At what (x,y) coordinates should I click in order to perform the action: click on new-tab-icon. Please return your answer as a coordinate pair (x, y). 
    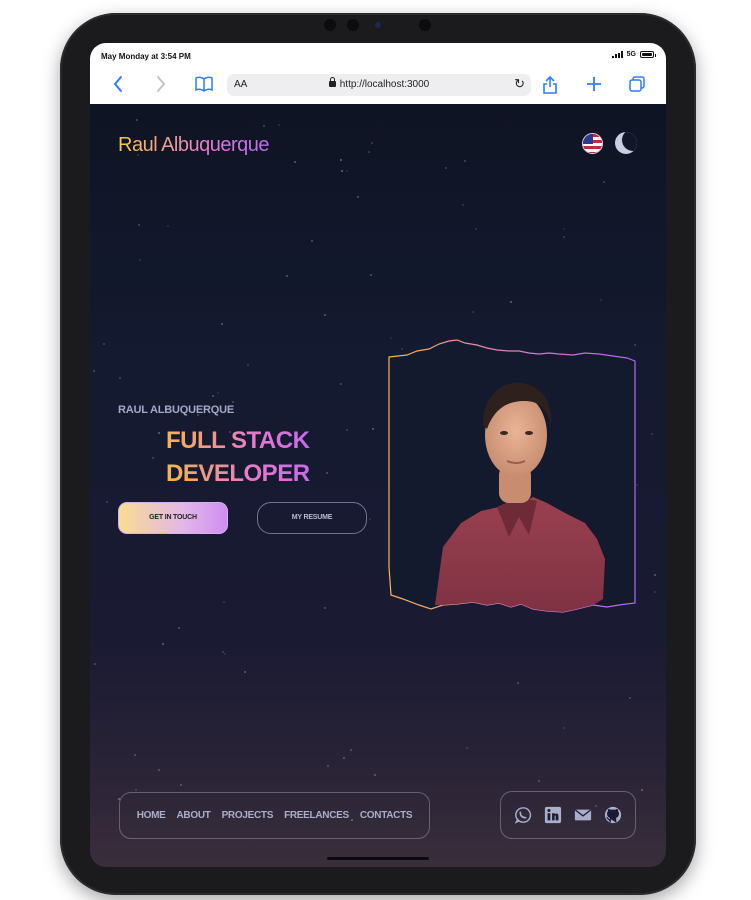
    Looking at the image, I should click on (594, 87).